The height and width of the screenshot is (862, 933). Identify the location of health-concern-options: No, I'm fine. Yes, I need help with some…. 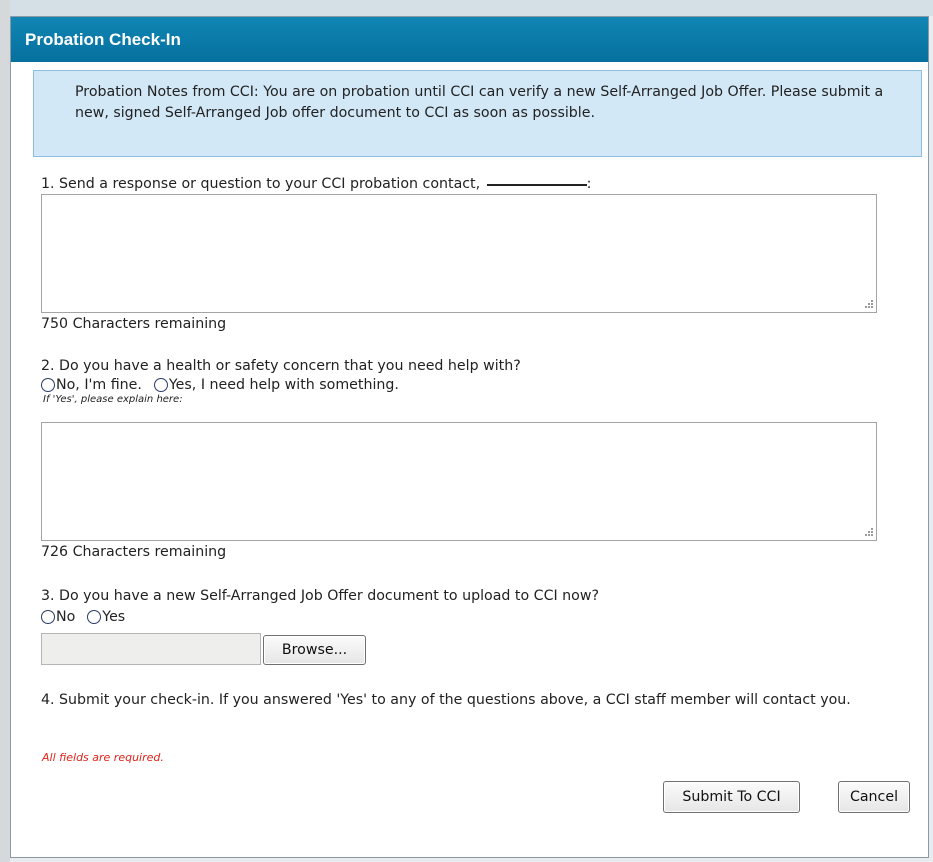
(226, 385).